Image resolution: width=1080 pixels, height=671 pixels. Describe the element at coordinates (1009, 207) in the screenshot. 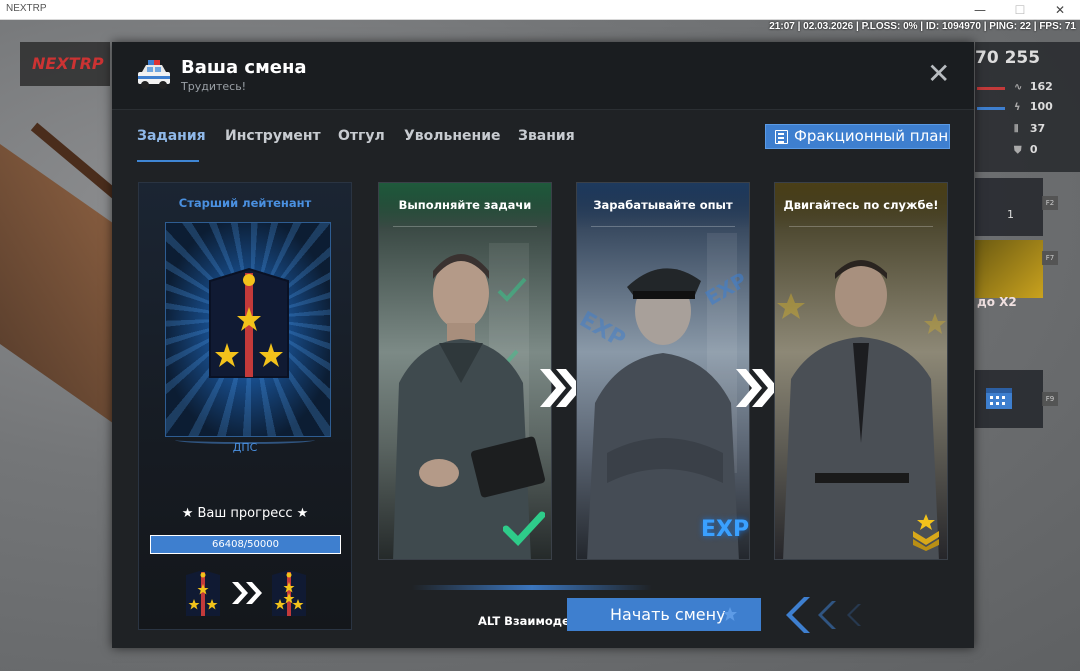

I see `hud-slot-f2: 1` at that location.